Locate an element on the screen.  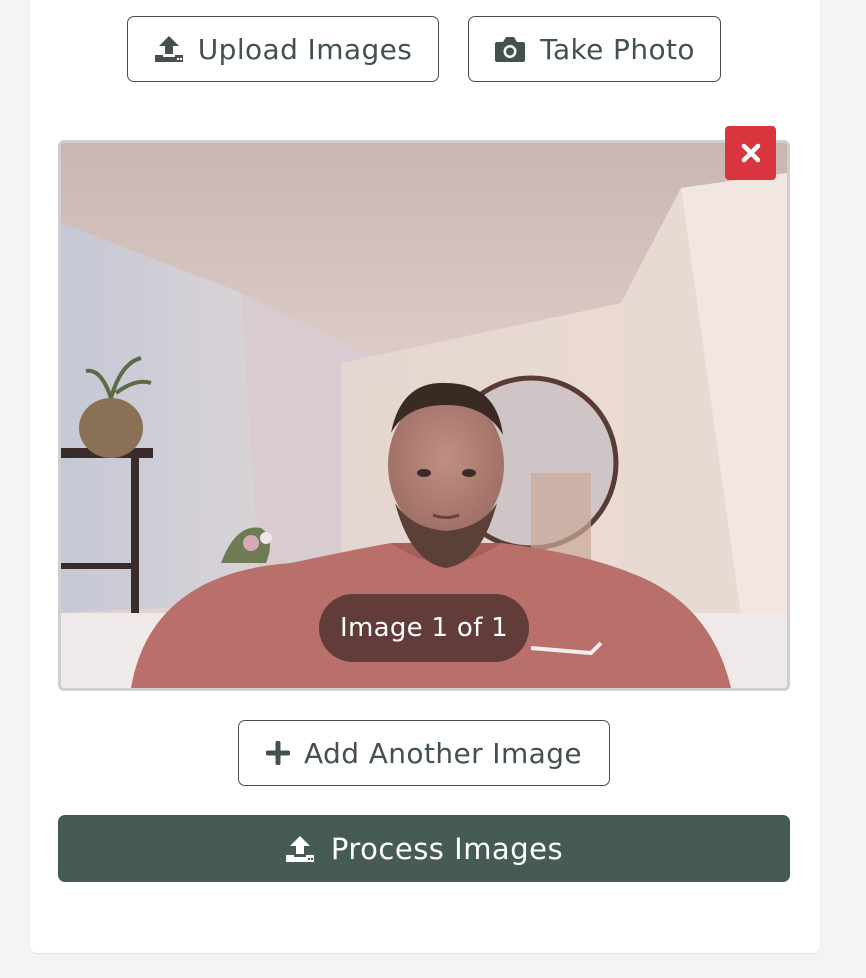
close-icon is located at coordinates (750, 153).